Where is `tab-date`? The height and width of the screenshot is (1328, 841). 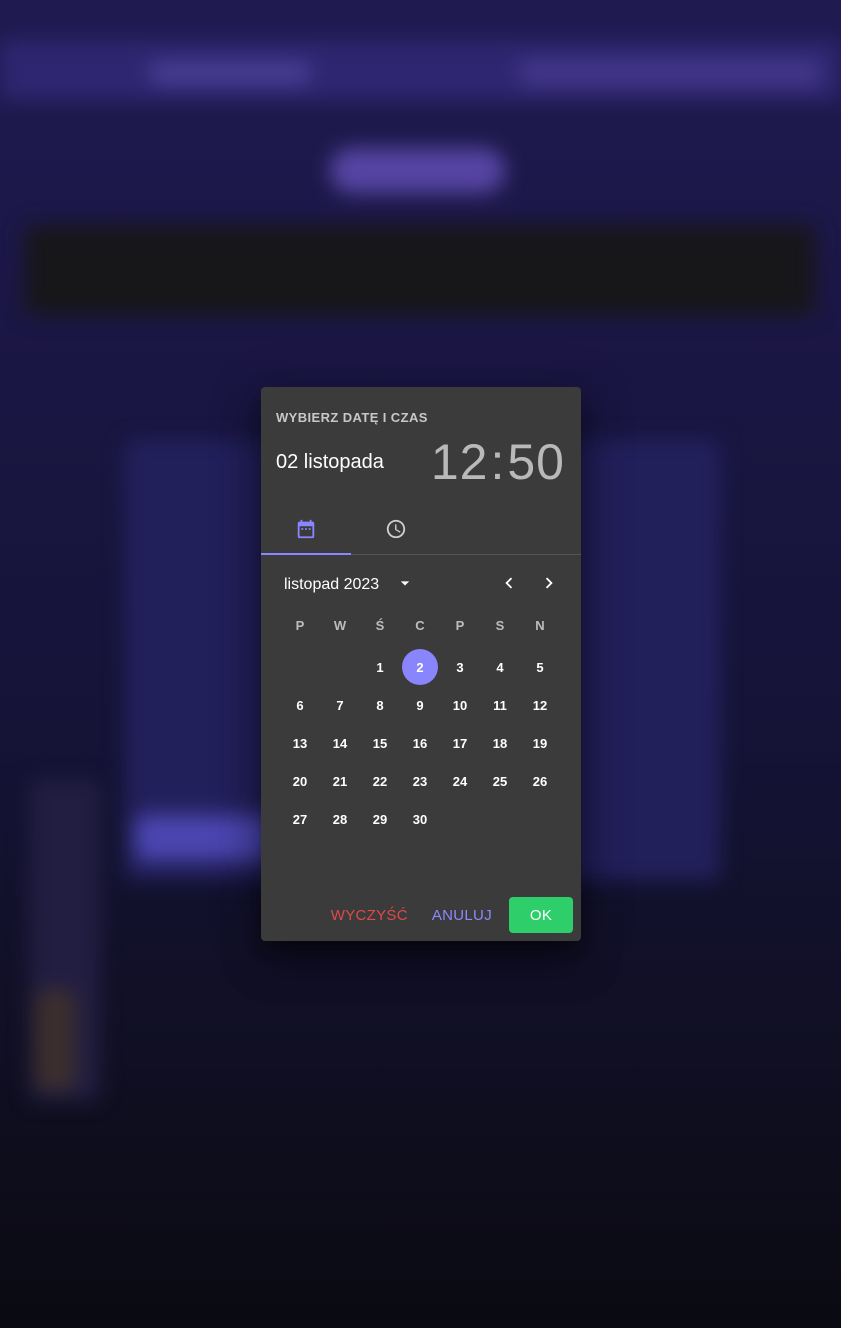
tab-date is located at coordinates (306, 531).